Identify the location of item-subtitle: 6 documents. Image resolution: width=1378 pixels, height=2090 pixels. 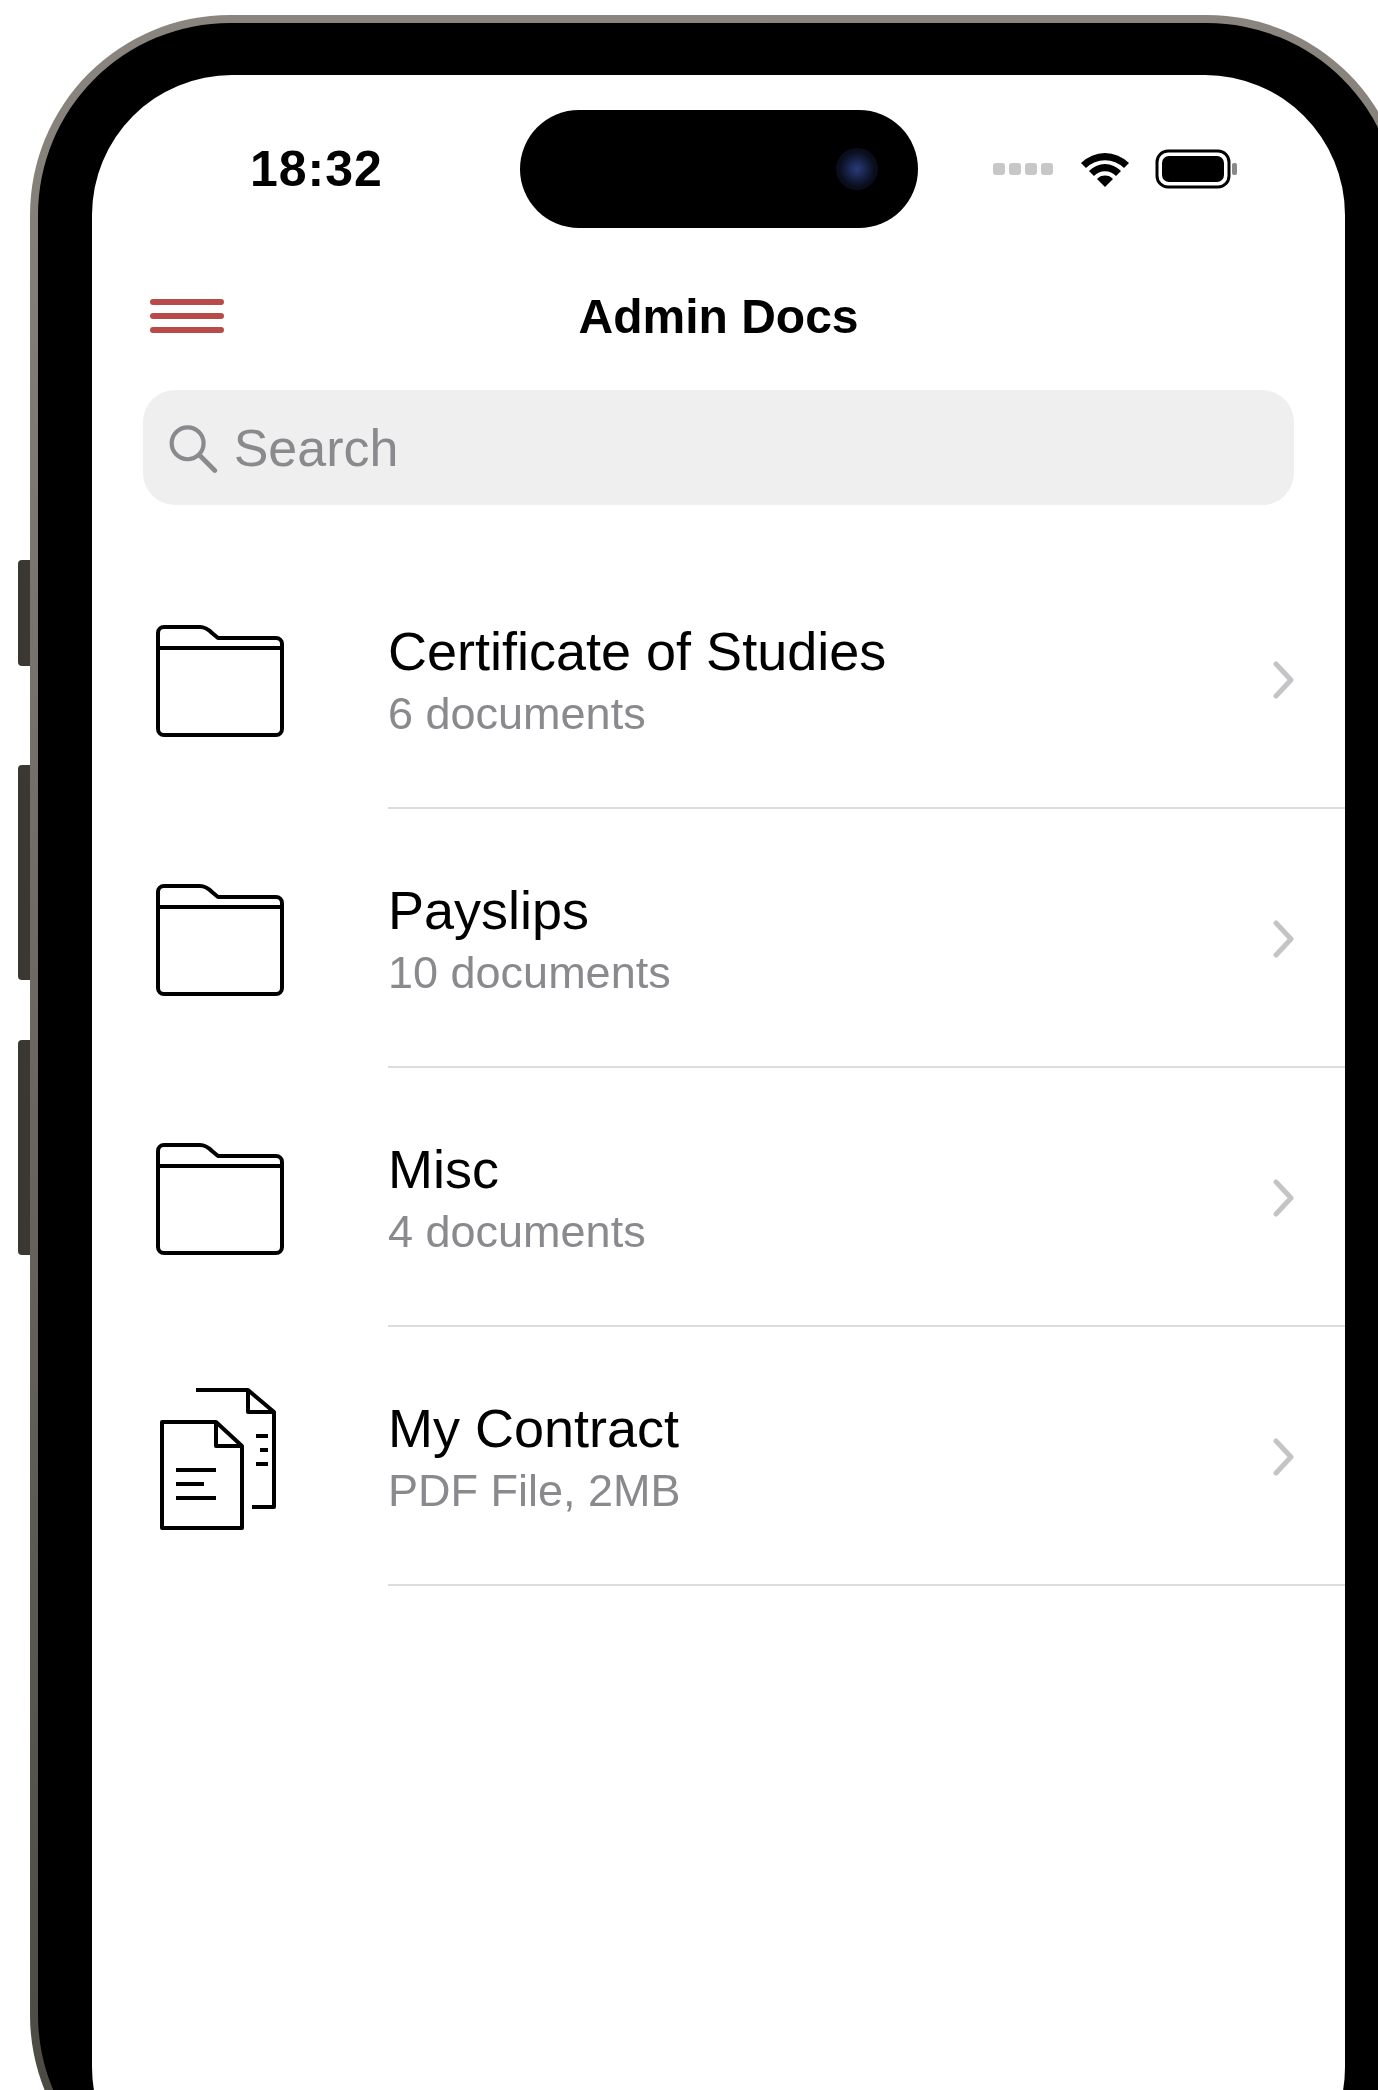
(517, 713).